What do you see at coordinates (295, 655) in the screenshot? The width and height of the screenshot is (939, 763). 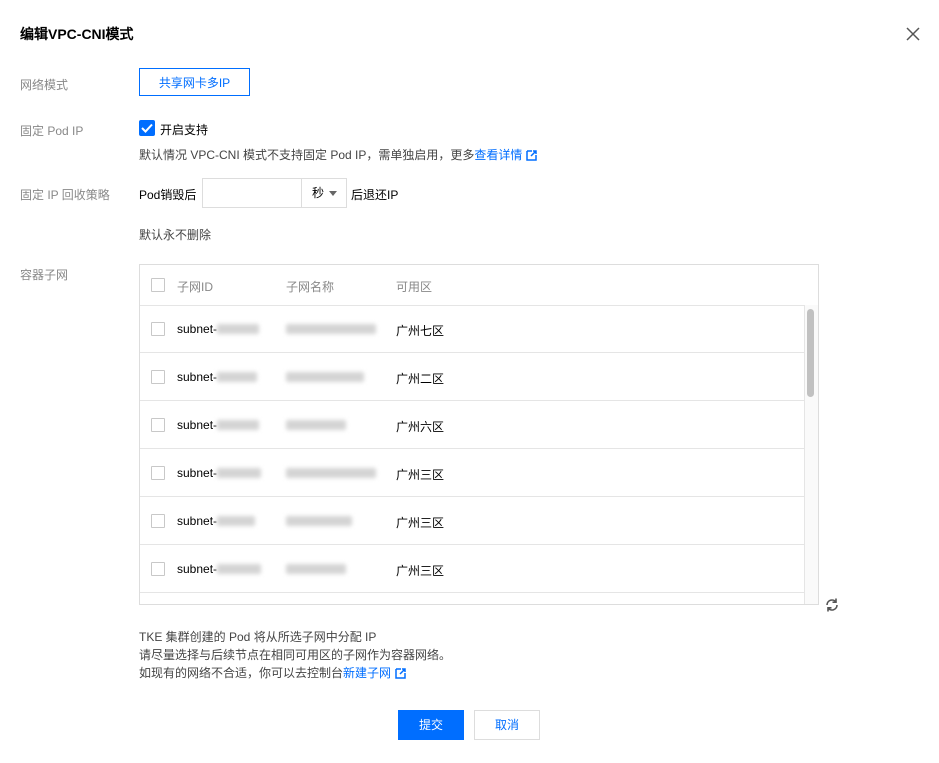 I see `info-line-2: 请尽量选择与后续节点在相同可用区的子网作为容器网络。` at bounding box center [295, 655].